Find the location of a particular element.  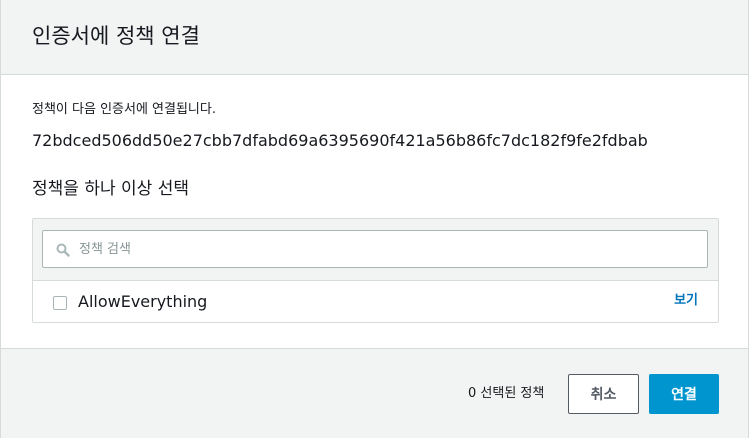

intro-text: 정책이 다음 인증서에 연결됩니다. is located at coordinates (124, 109).